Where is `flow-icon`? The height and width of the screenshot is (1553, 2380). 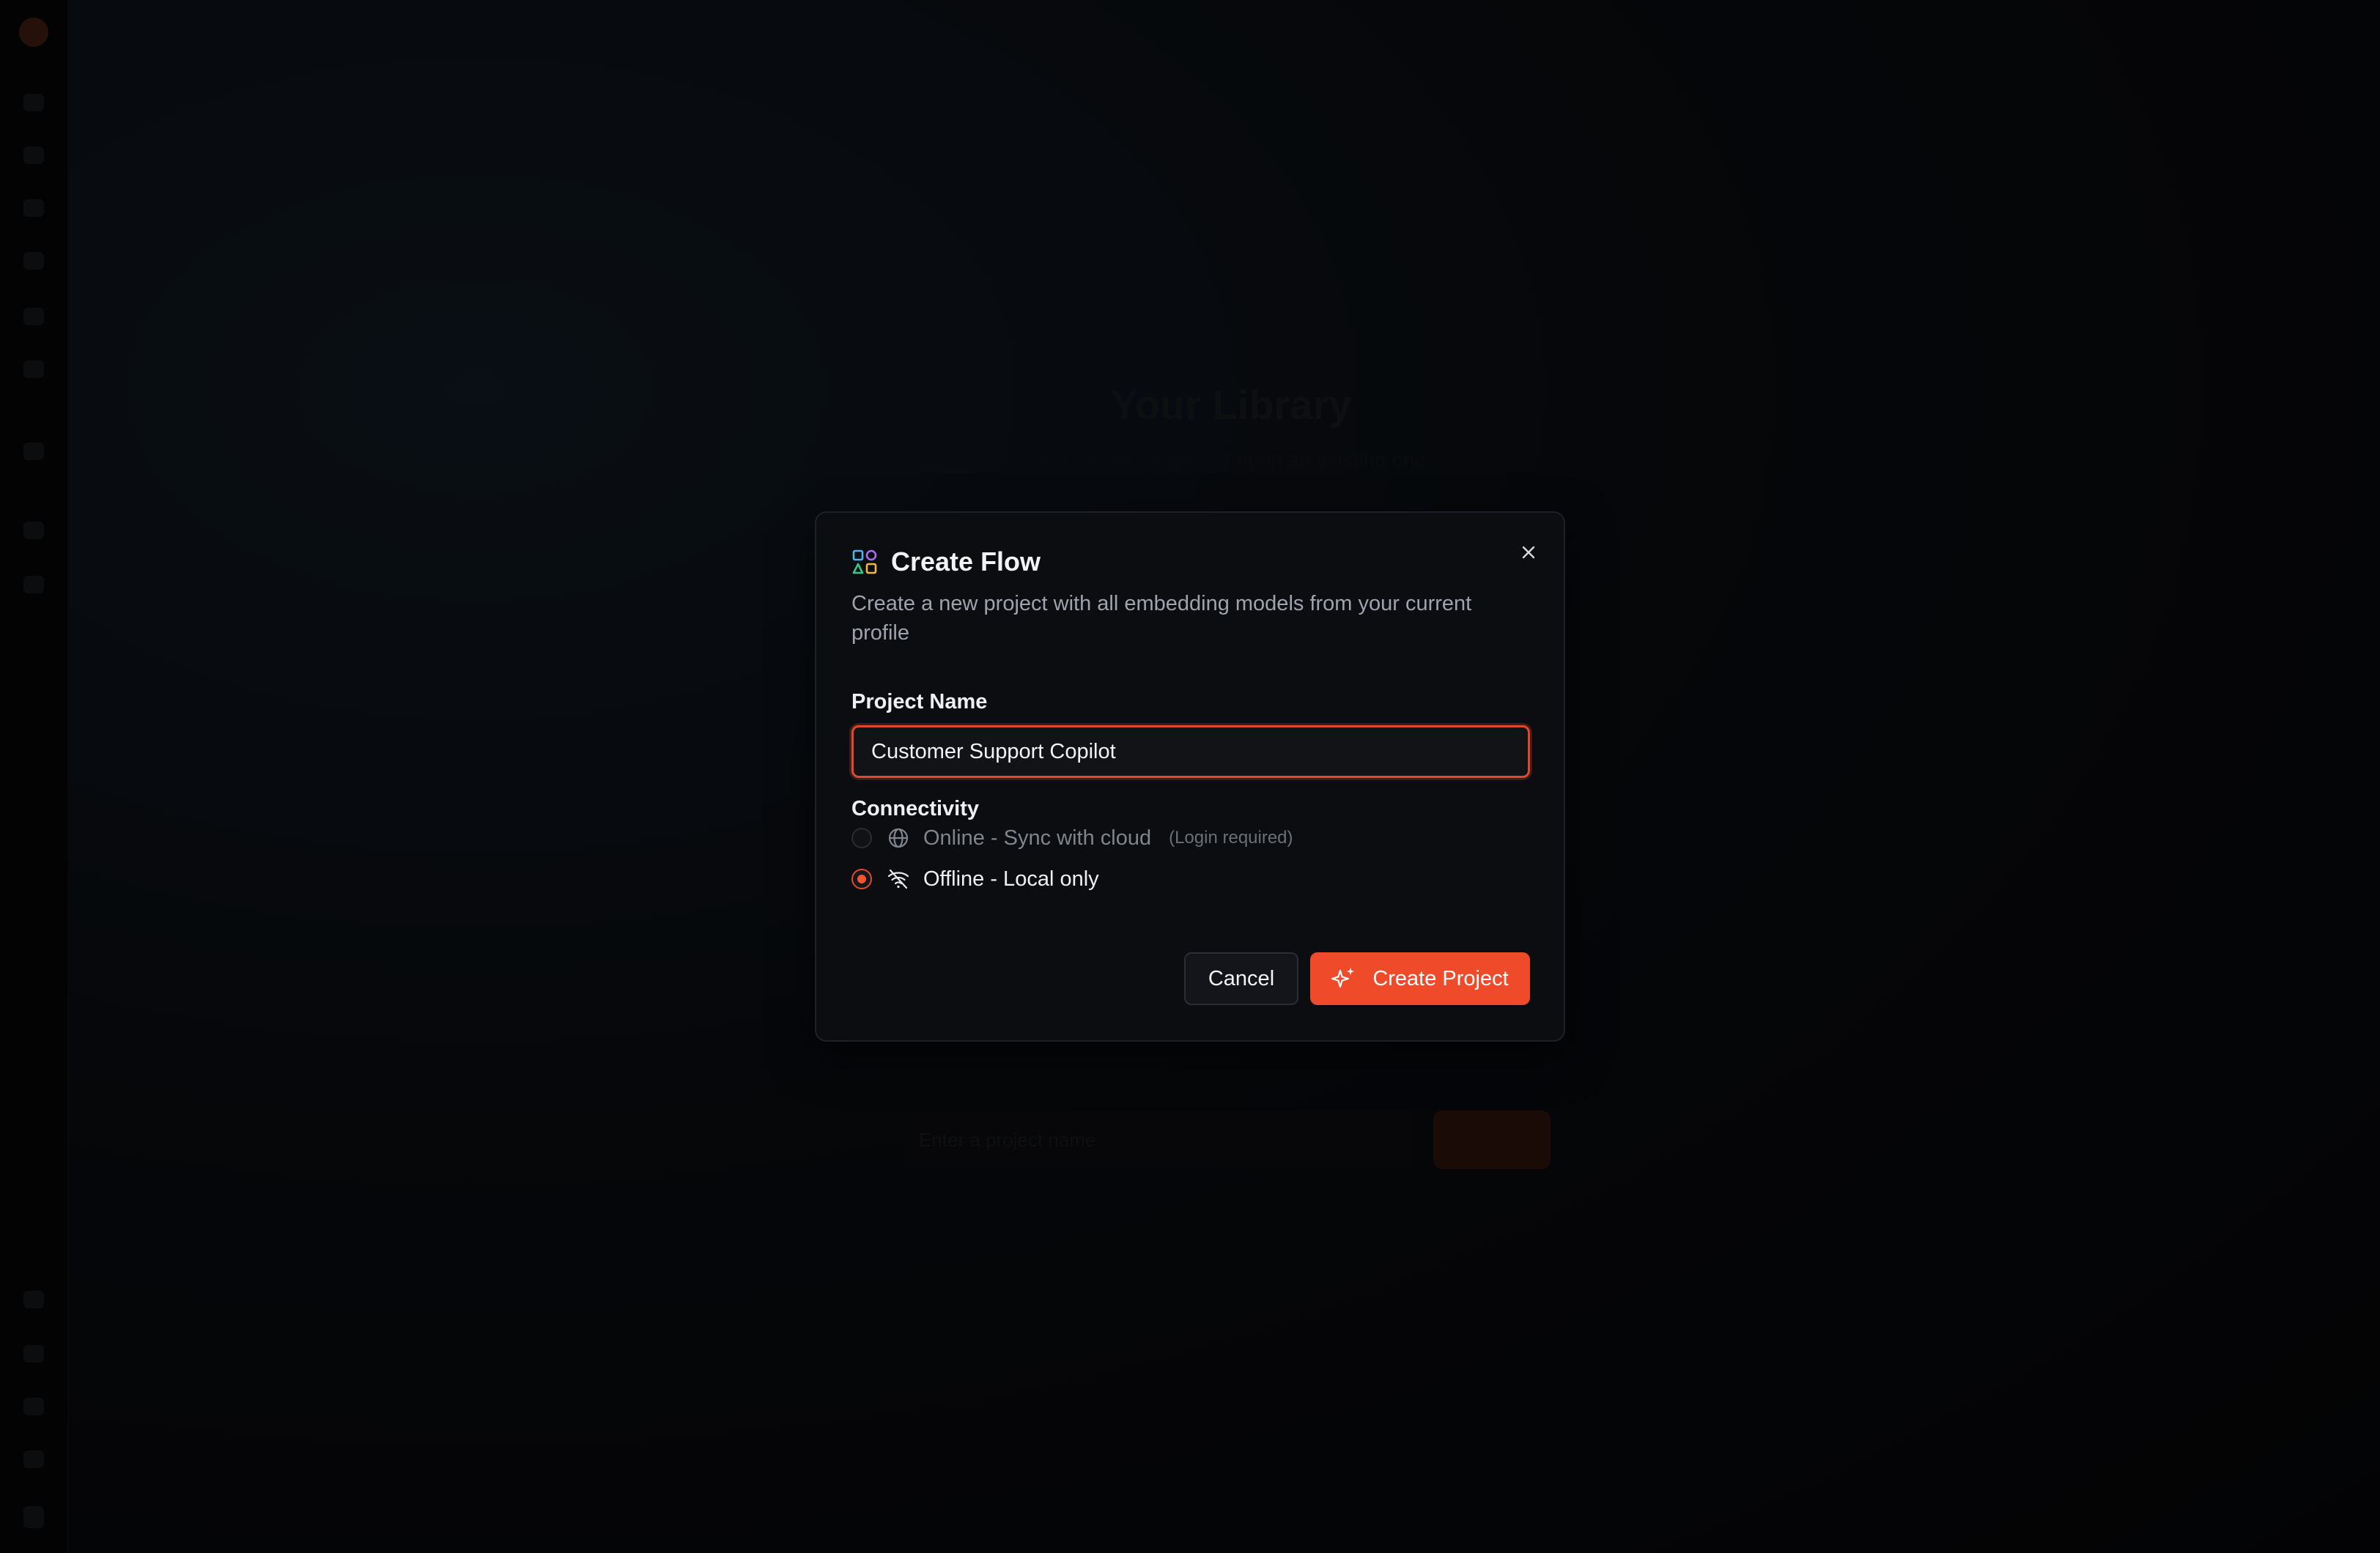 flow-icon is located at coordinates (864, 561).